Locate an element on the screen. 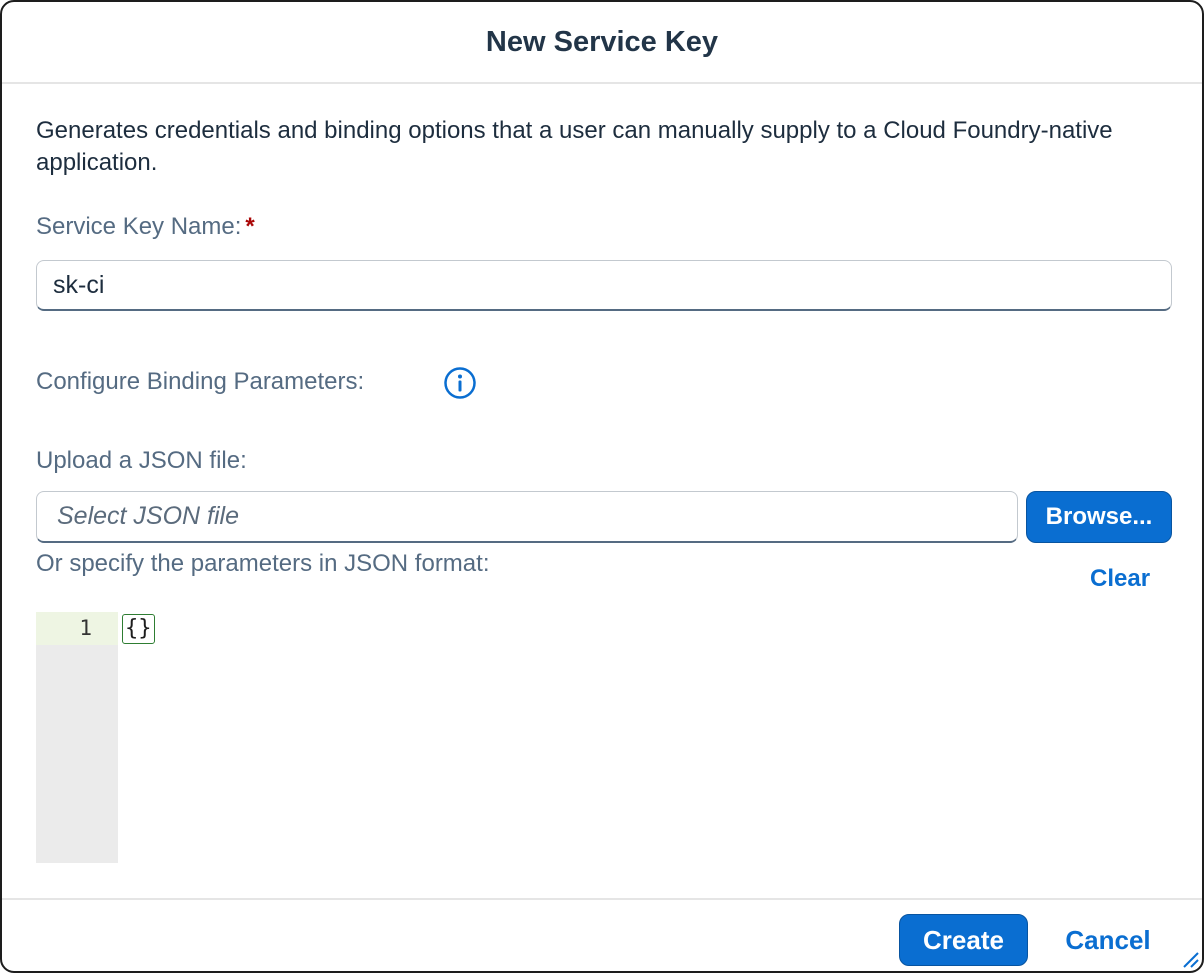  editor-active-line-gutter: 1 is located at coordinates (77, 628).